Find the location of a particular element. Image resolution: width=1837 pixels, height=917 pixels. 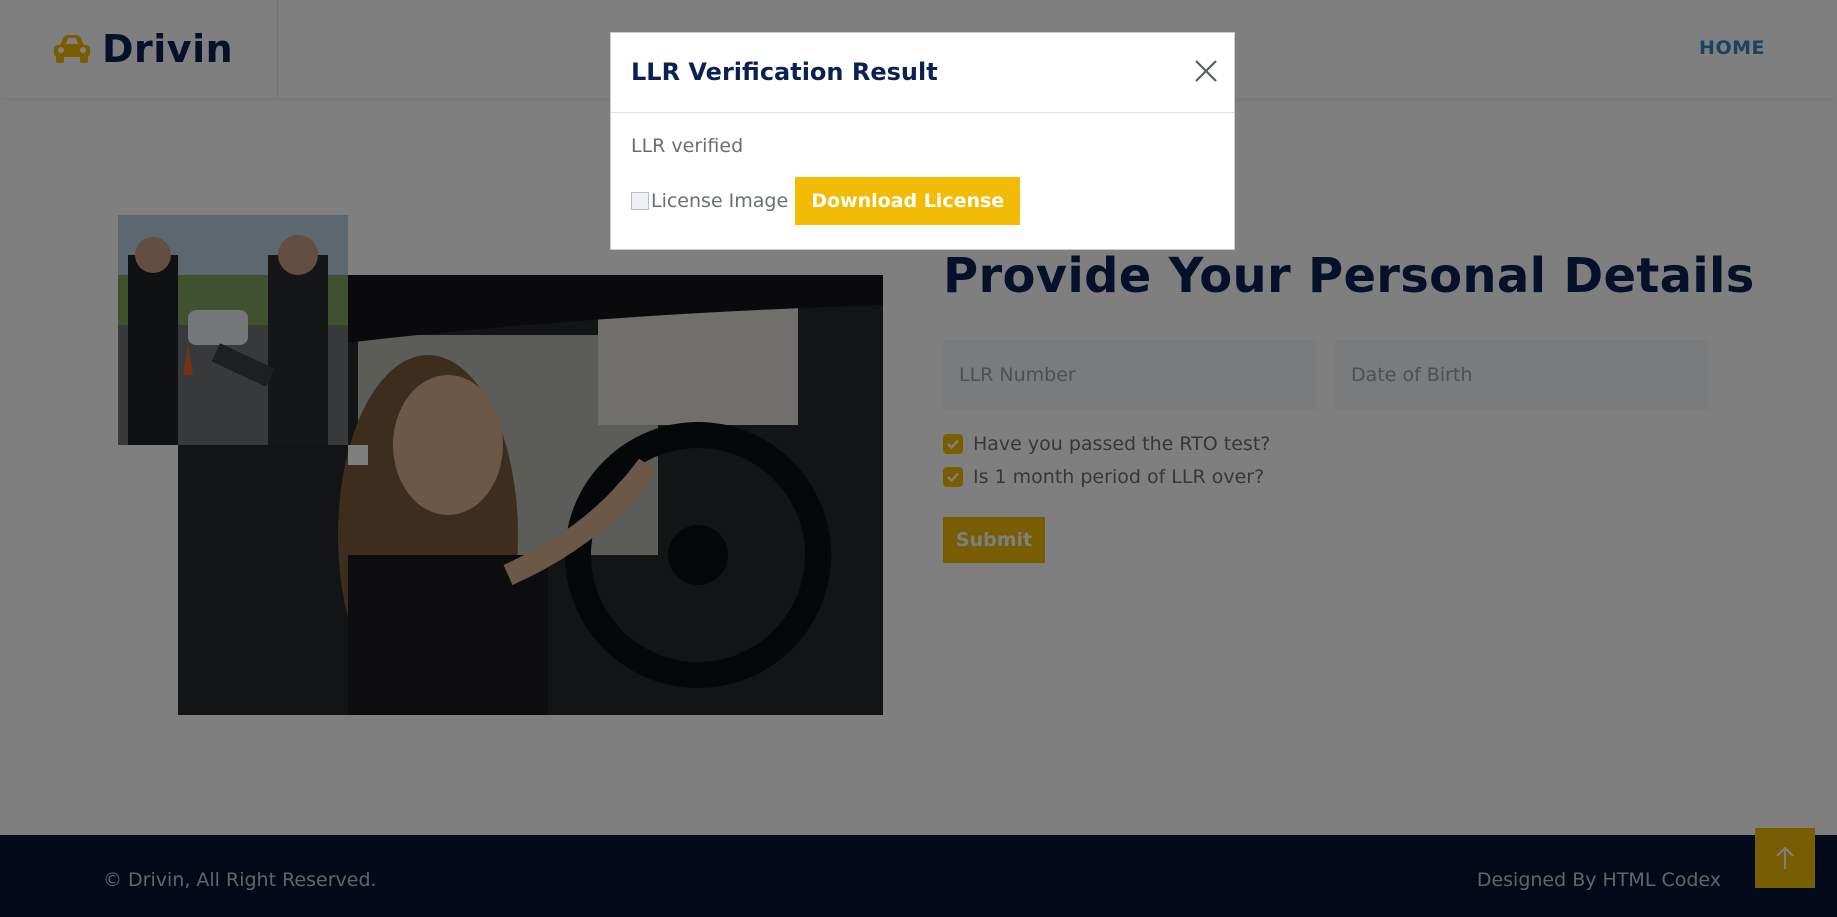

download-license-button: Download License is located at coordinates (908, 201).